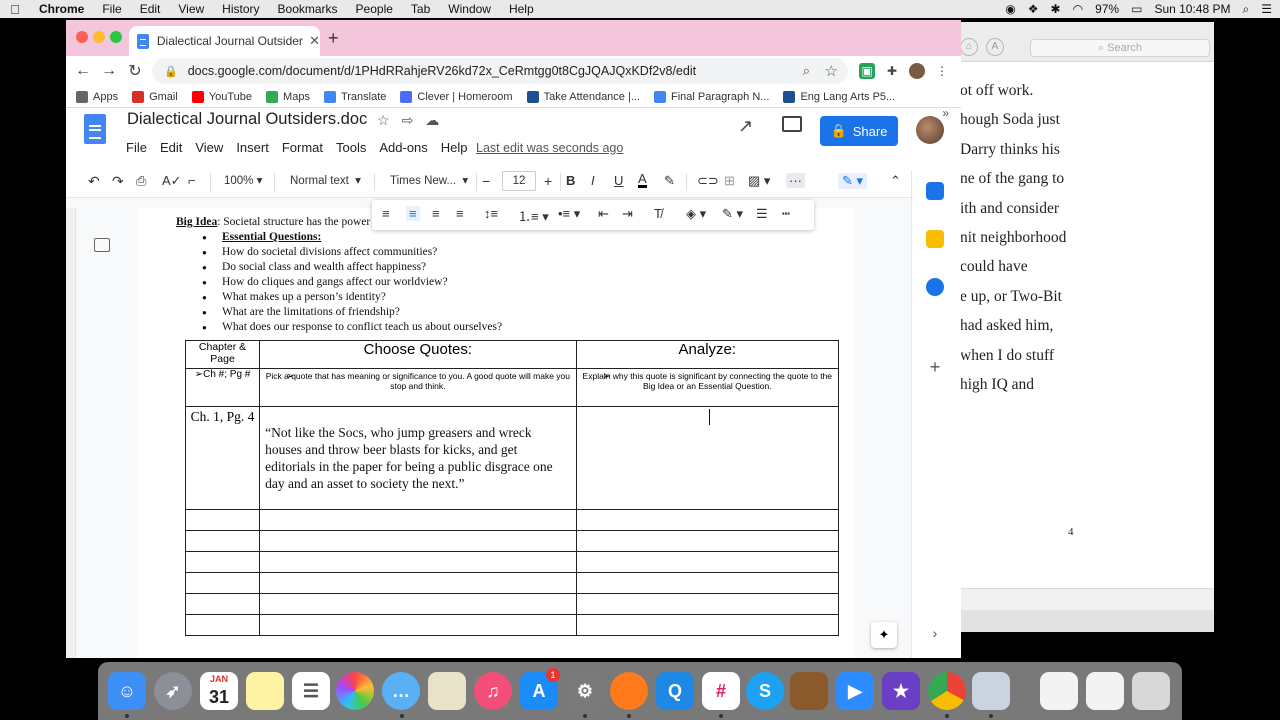 Image resolution: width=1280 pixels, height=720 pixels. I want to click on notes-icon, so click(265, 691).